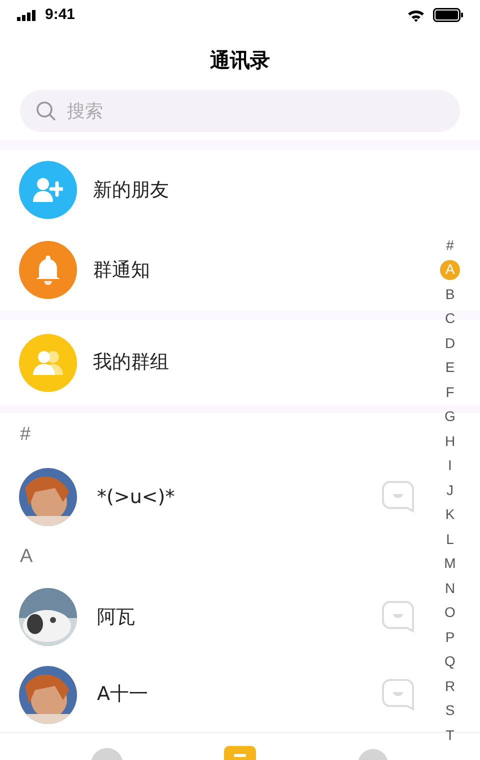  What do you see at coordinates (136, 497) in the screenshot?
I see `contact-name: *(>u<)*` at bounding box center [136, 497].